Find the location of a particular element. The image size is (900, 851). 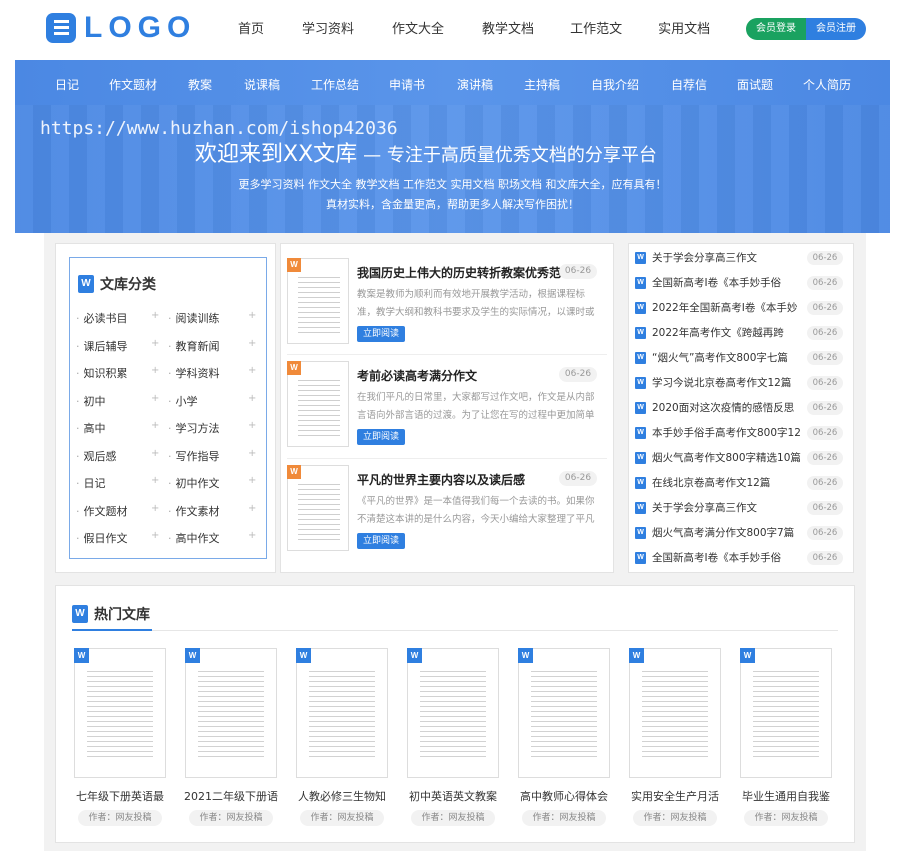

hot-doc-name: 高中教师心得体会 is located at coordinates (564, 796).